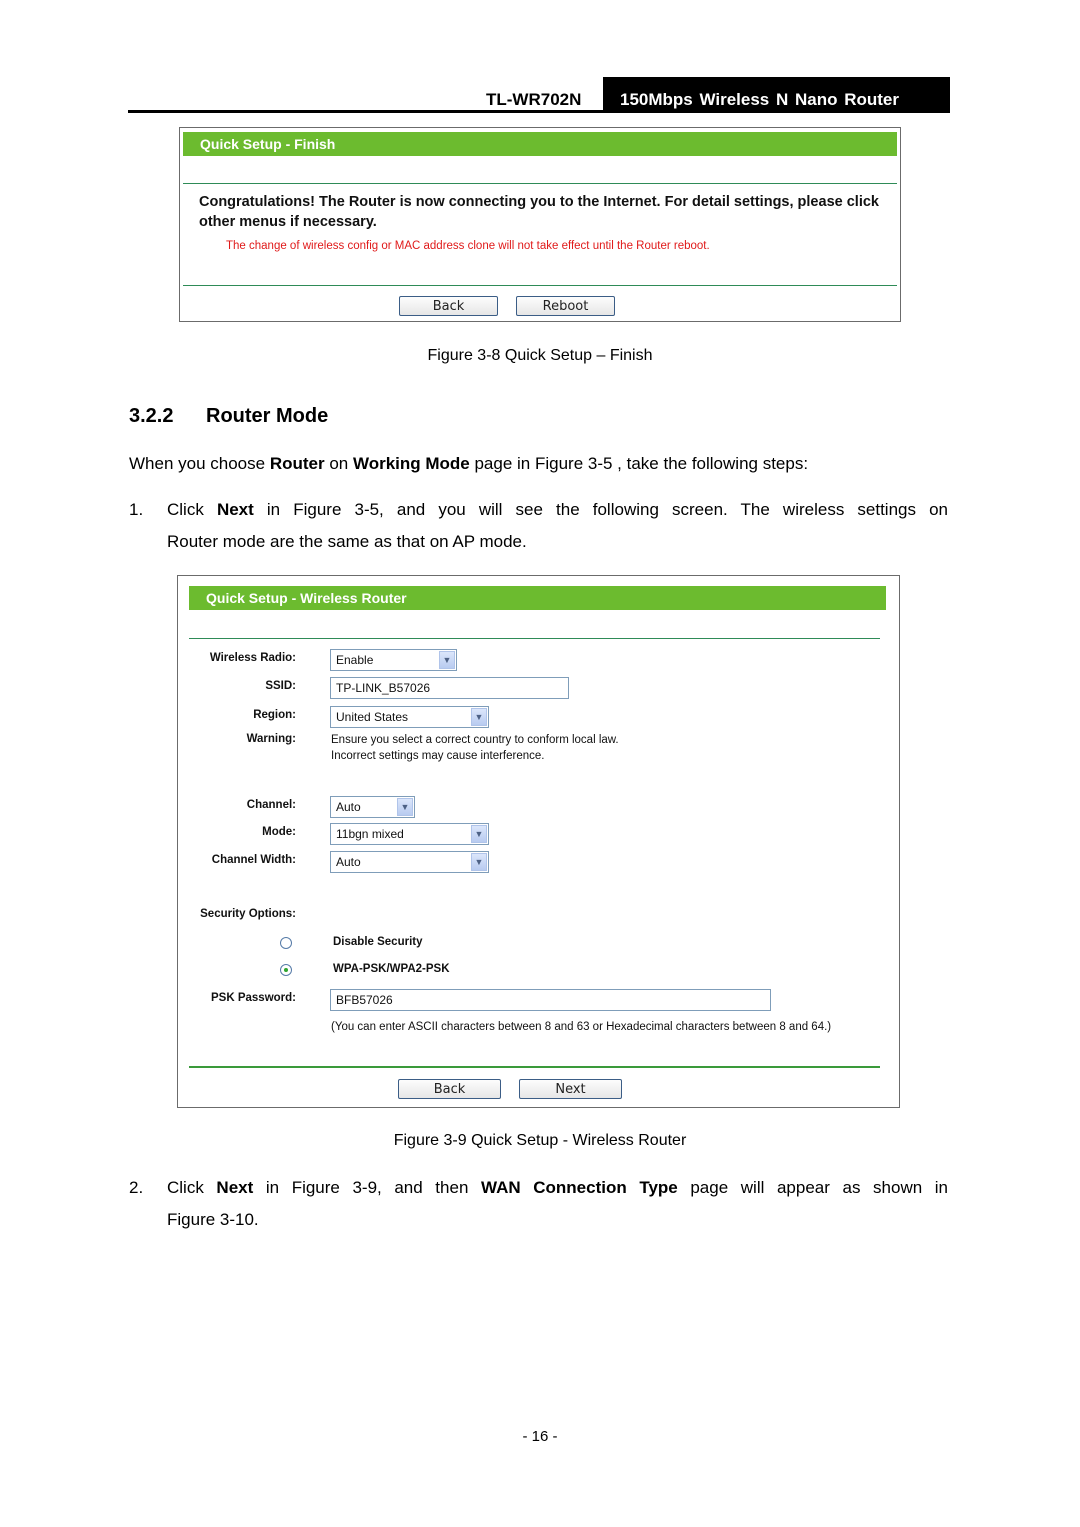 The width and height of the screenshot is (1080, 1527). What do you see at coordinates (540, 285) in the screenshot?
I see `finish-divider-bottom` at bounding box center [540, 285].